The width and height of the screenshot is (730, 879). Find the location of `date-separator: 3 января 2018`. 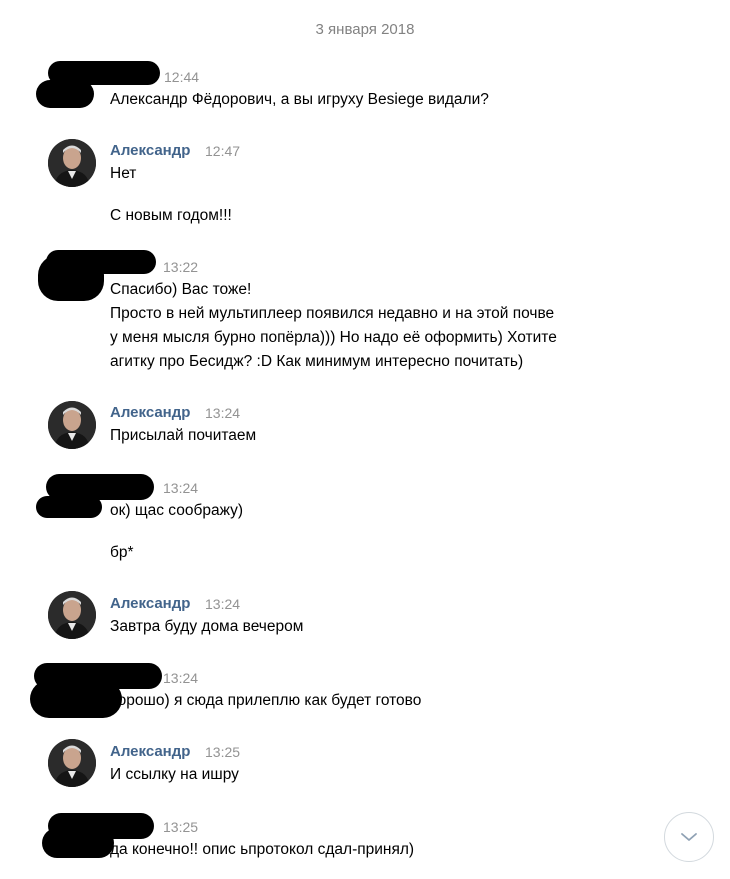

date-separator: 3 января 2018 is located at coordinates (365, 29).